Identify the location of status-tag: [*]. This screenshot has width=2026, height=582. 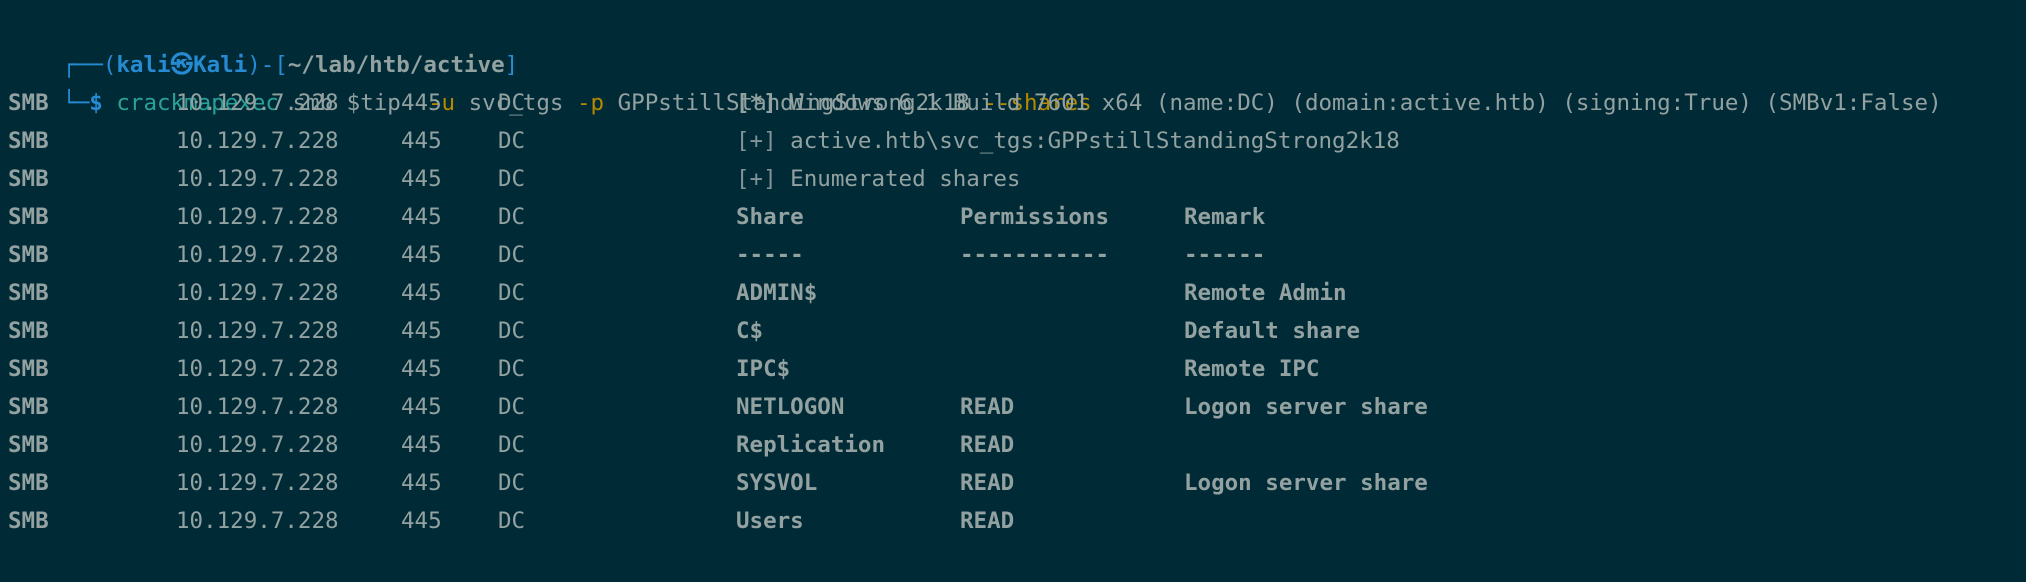
(756, 103).